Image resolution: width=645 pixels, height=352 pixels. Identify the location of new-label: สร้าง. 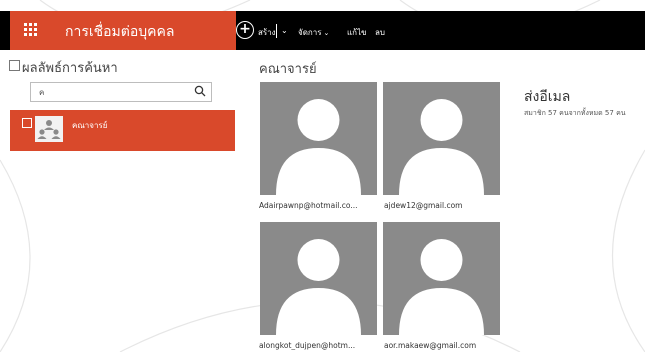
(267, 32).